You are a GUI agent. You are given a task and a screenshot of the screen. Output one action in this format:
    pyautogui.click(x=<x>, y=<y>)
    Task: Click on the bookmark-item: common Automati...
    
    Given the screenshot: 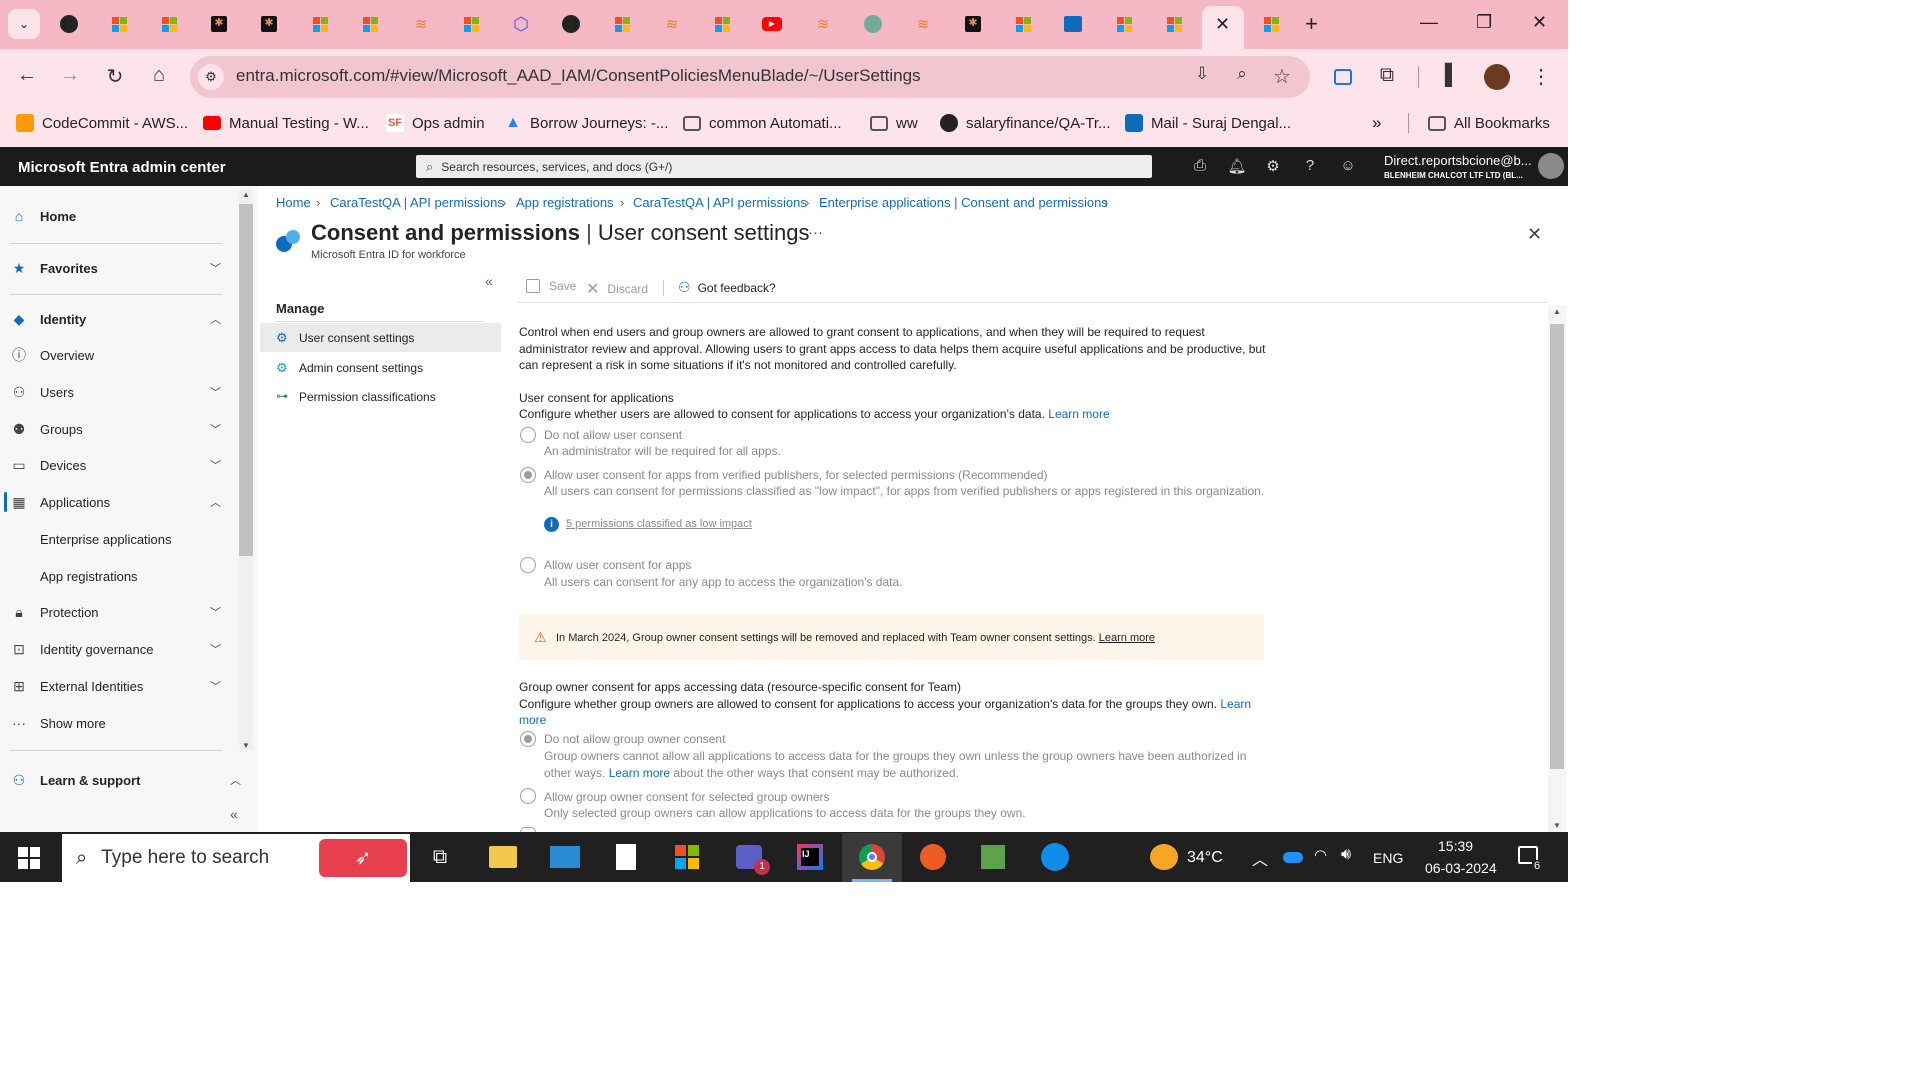 What is the action you would take?
    pyautogui.click(x=762, y=123)
    